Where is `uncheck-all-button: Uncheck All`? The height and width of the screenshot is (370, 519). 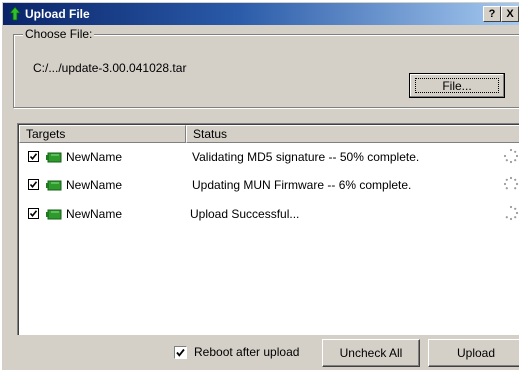
uncheck-all-button: Uncheck All is located at coordinates (371, 353).